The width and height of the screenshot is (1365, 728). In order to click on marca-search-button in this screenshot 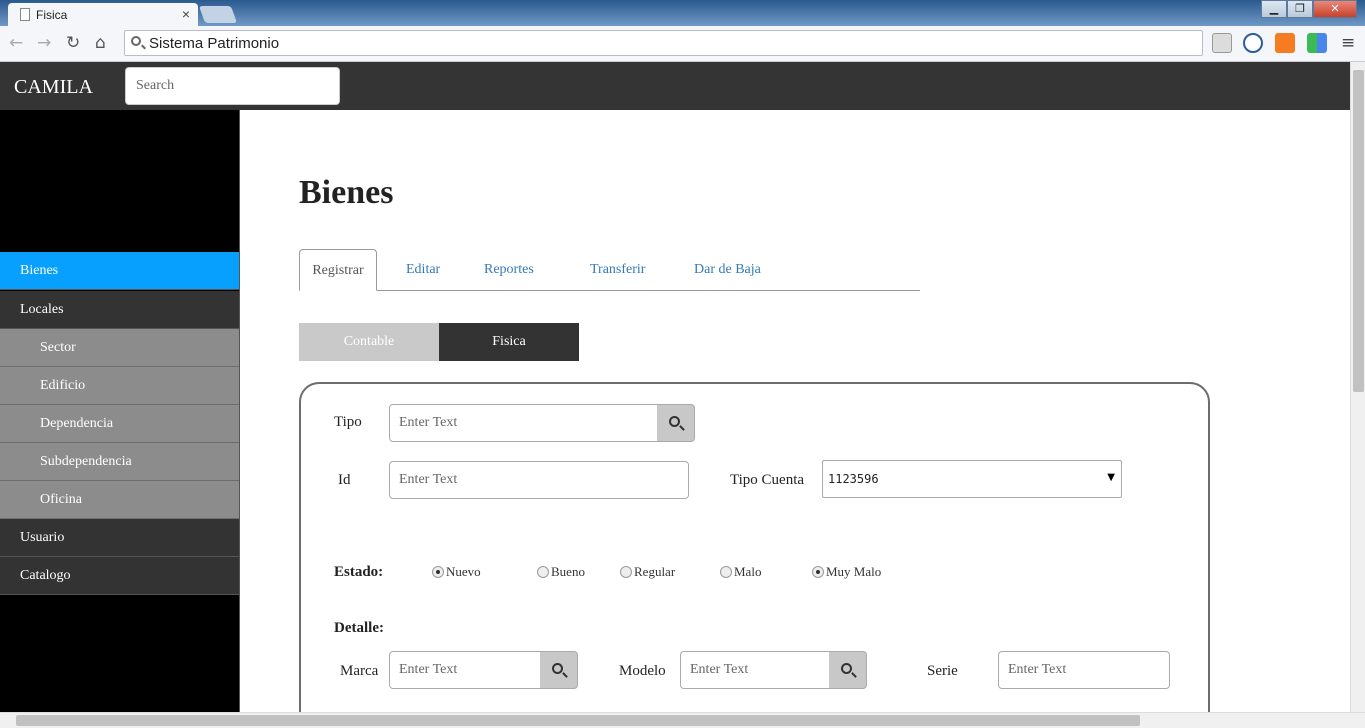, I will do `click(559, 670)`.